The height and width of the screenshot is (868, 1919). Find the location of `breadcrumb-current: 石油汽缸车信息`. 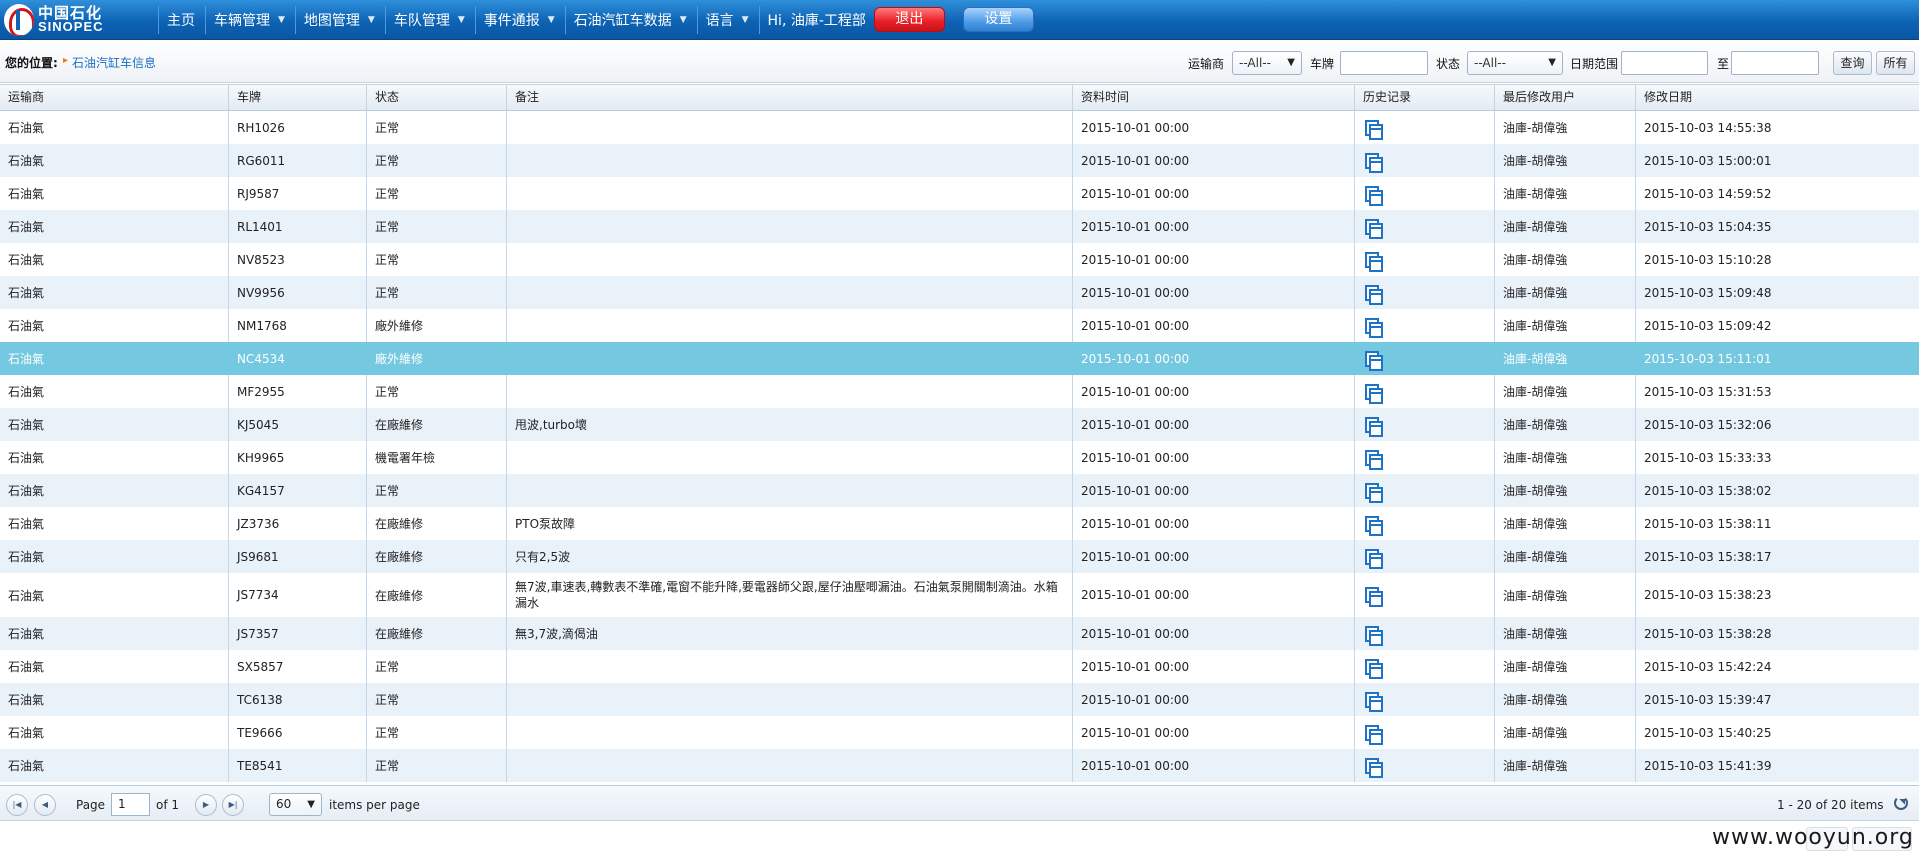

breadcrumb-current: 石油汽缸车信息 is located at coordinates (114, 62).